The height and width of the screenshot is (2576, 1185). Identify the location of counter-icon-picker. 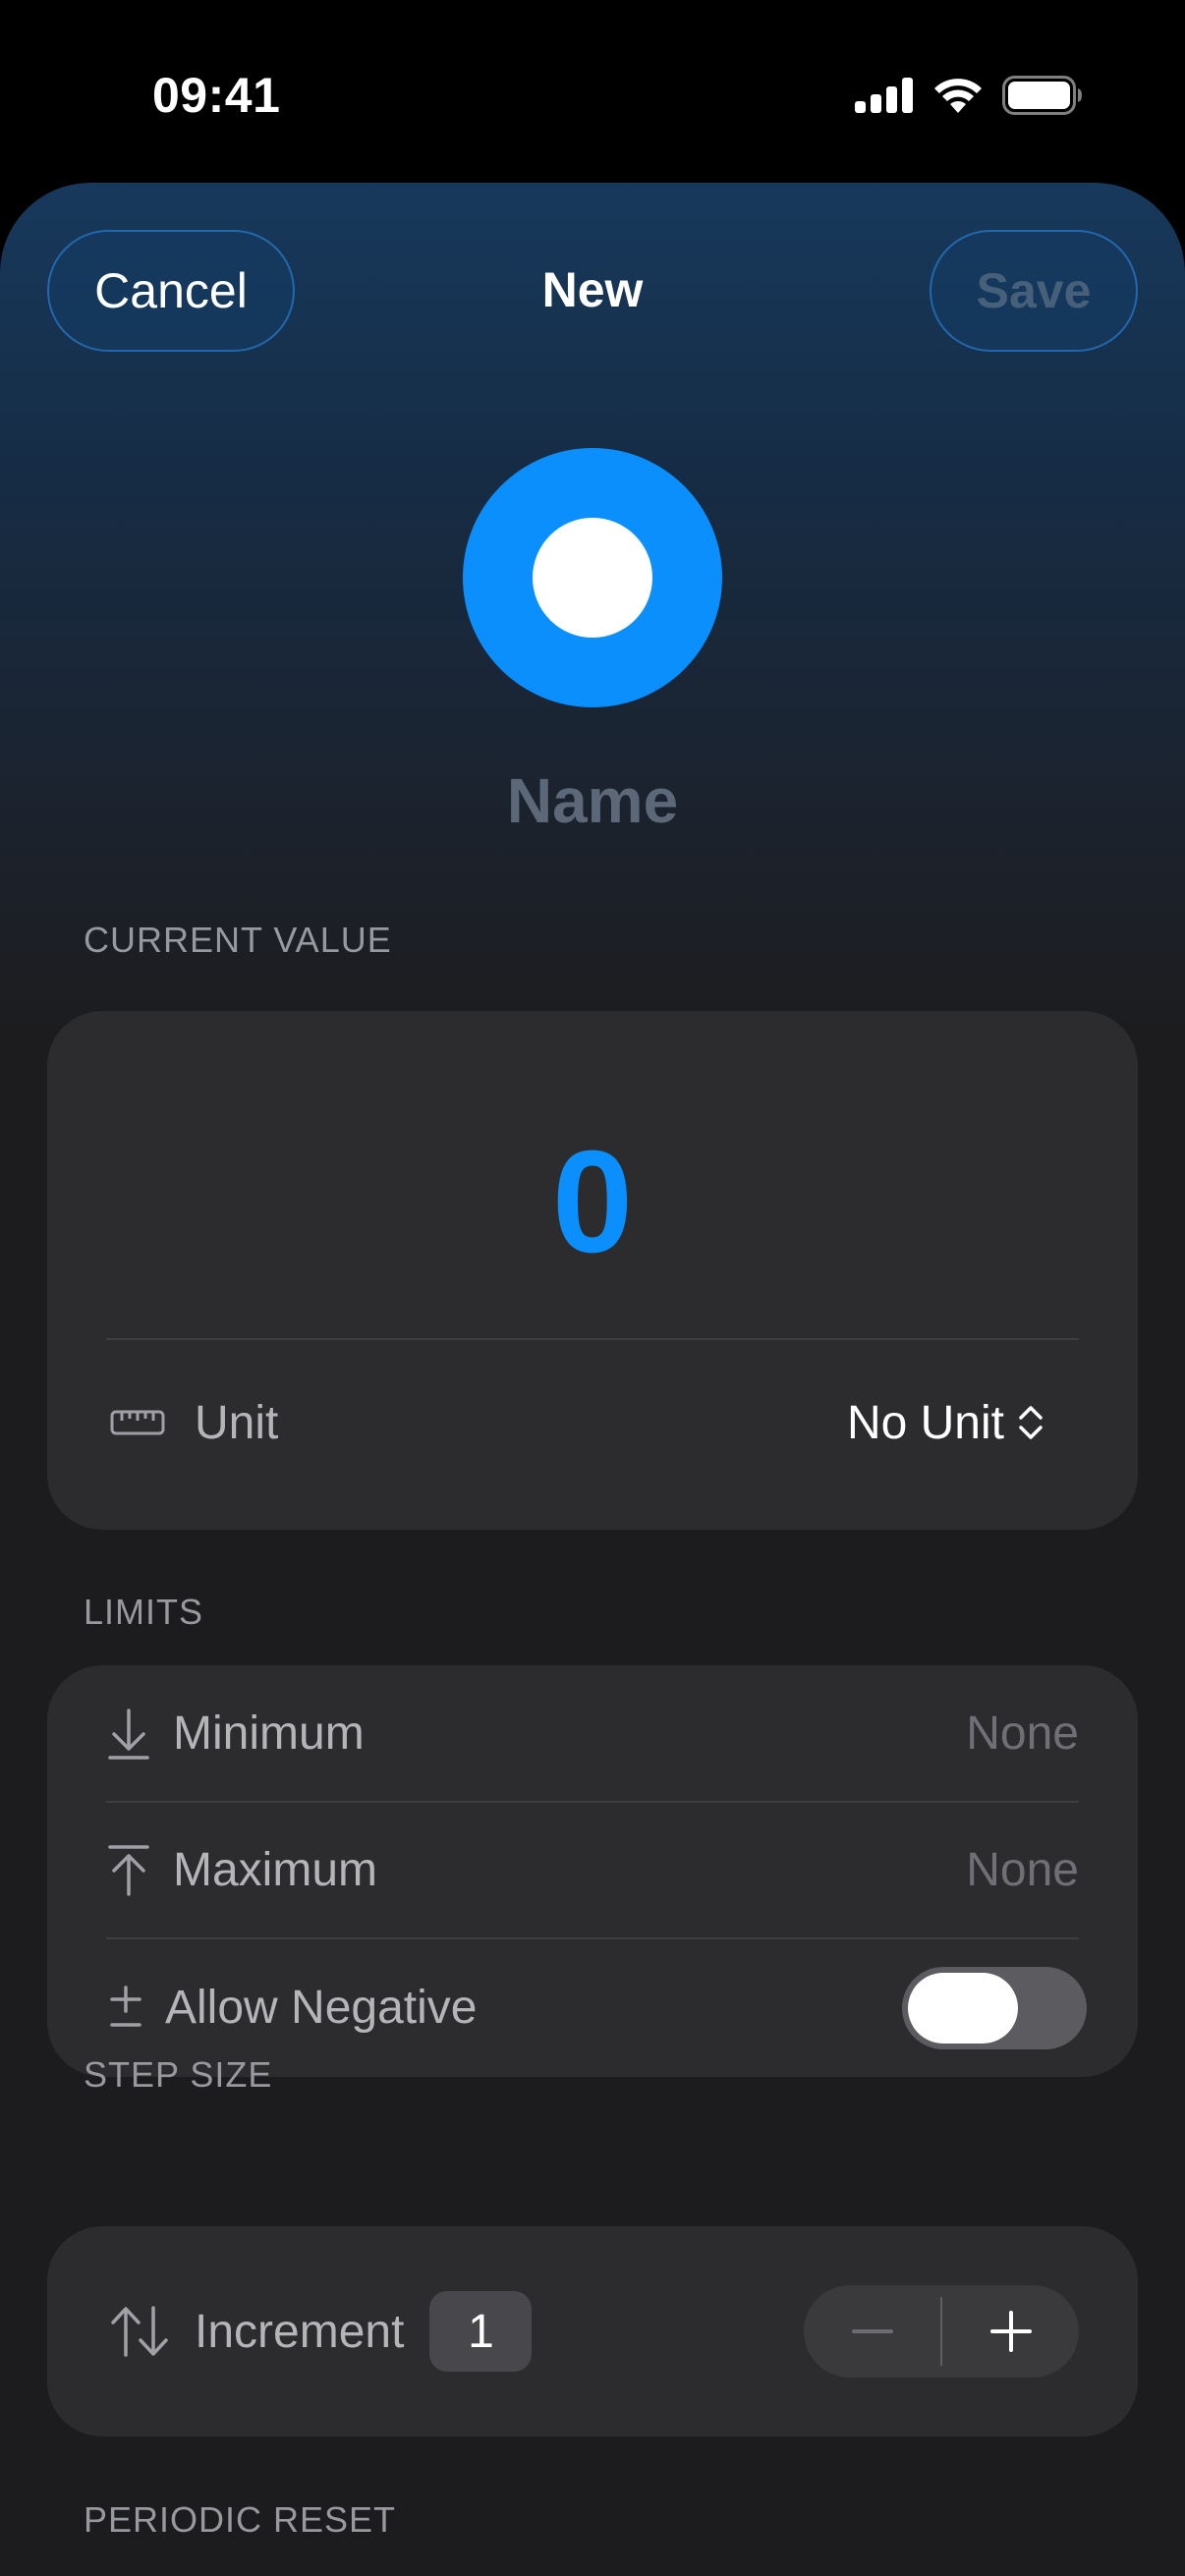
(592, 577).